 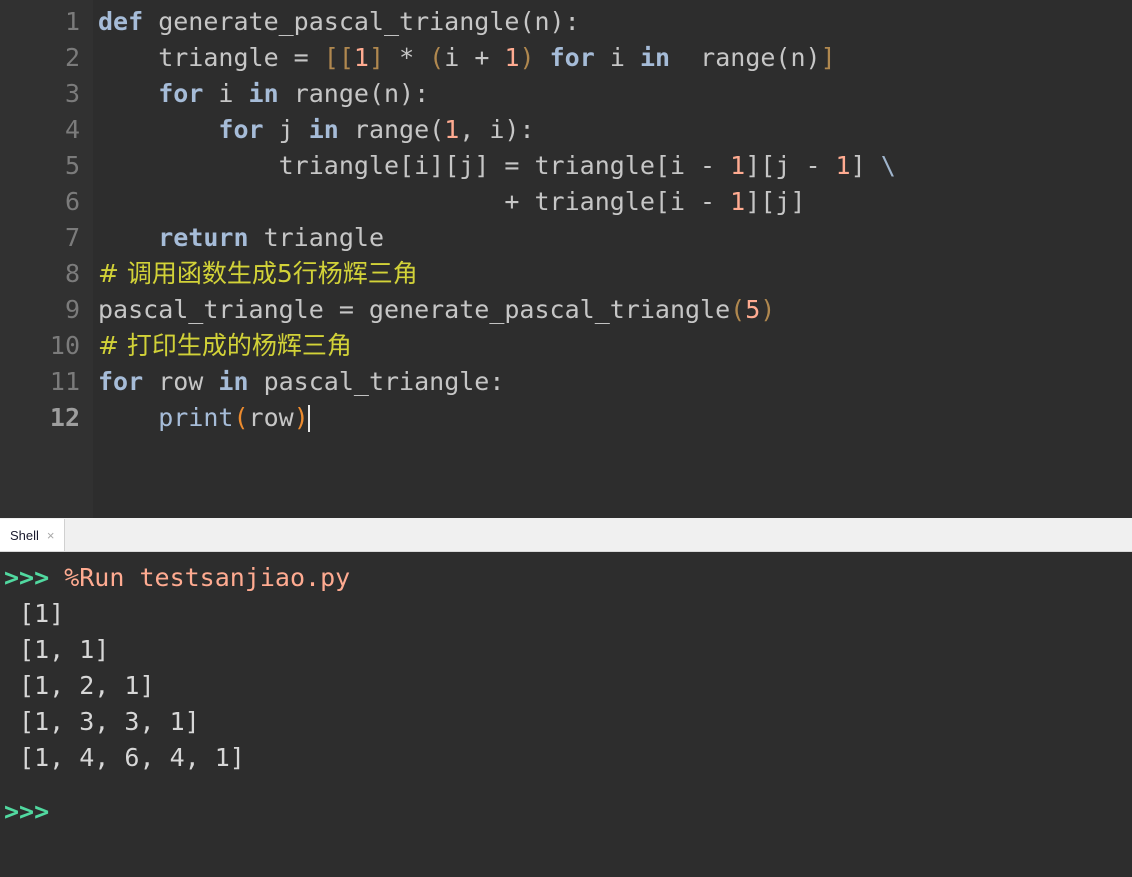 What do you see at coordinates (121, 21) in the screenshot?
I see `token-keyword: def` at bounding box center [121, 21].